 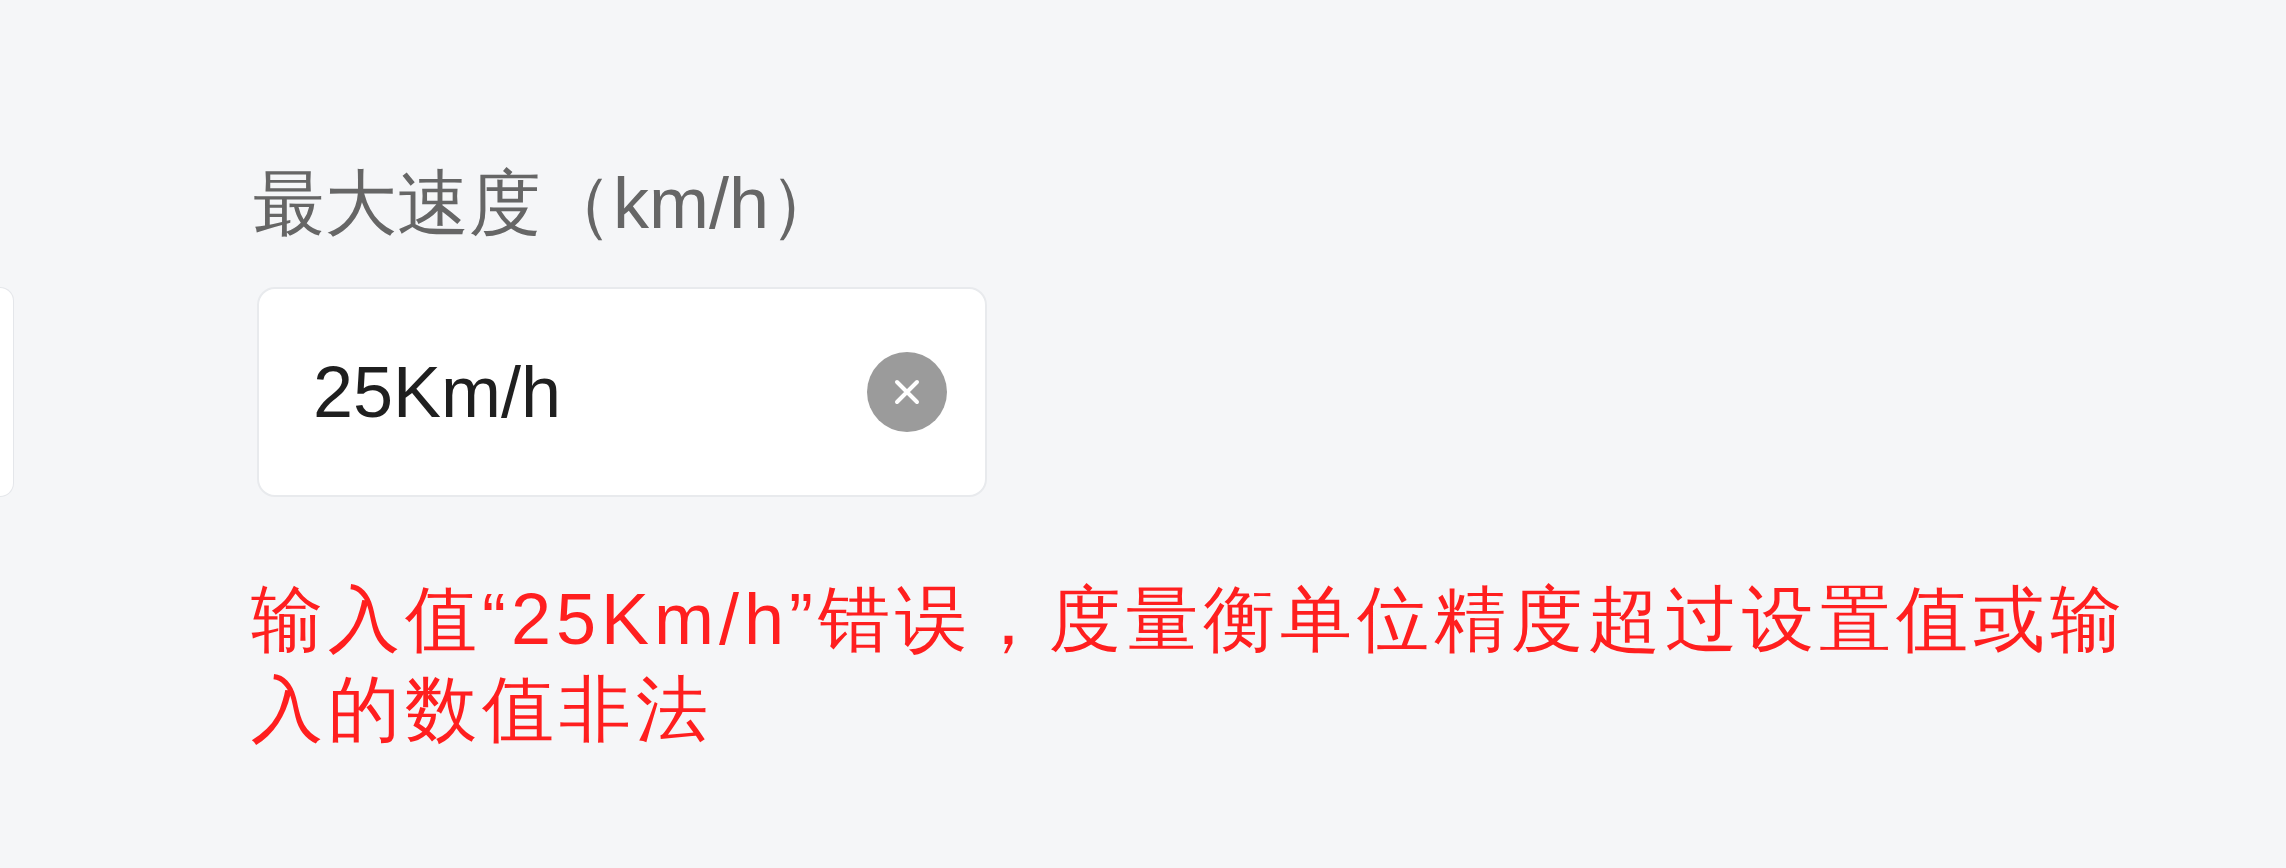 What do you see at coordinates (907, 392) in the screenshot?
I see `clear-icon` at bounding box center [907, 392].